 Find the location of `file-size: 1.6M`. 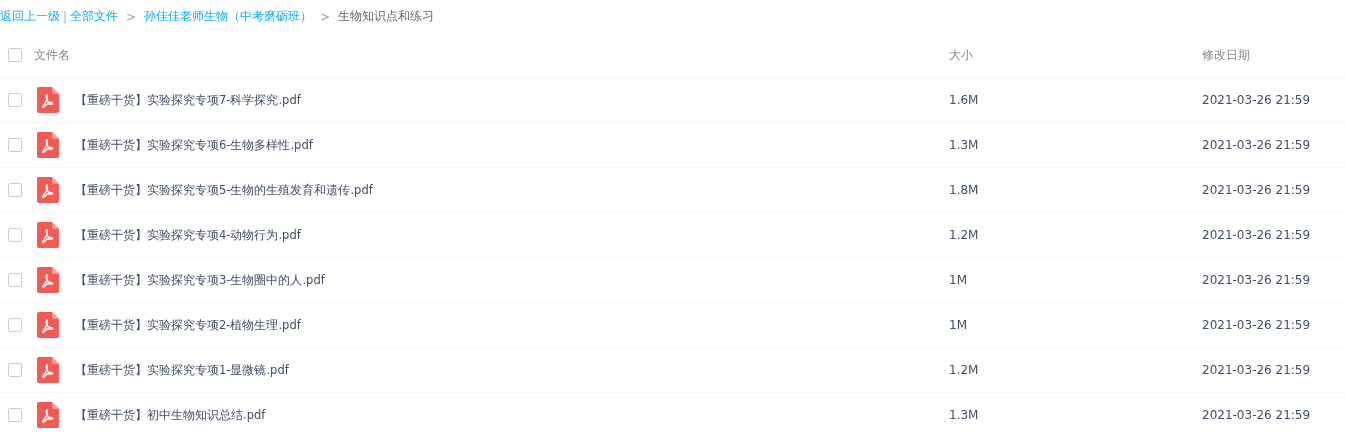

file-size: 1.6M is located at coordinates (964, 100).